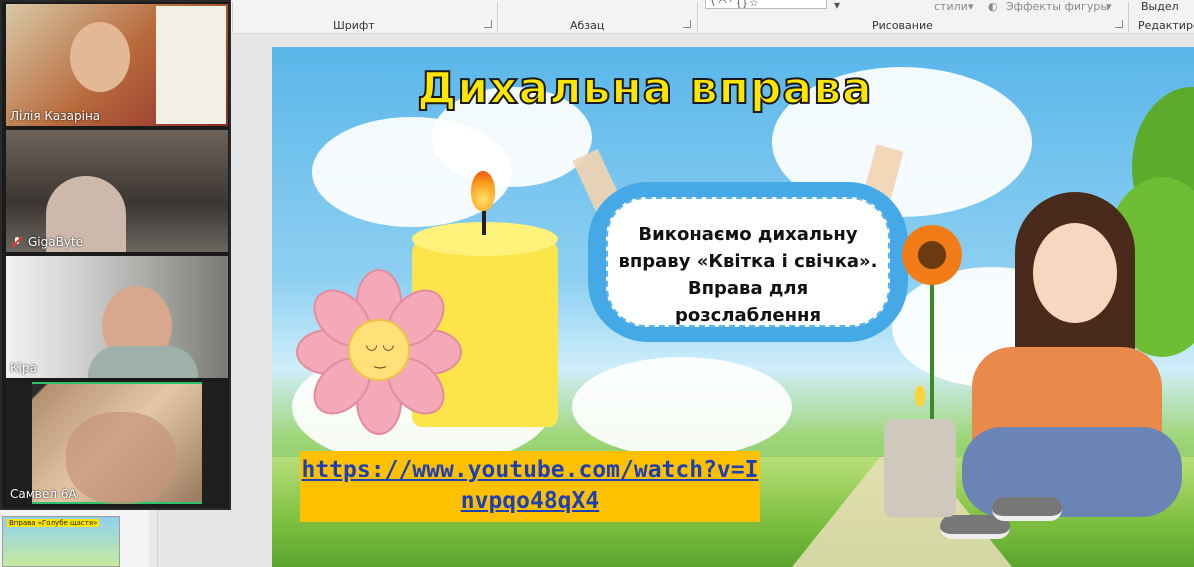 The image size is (1194, 567). I want to click on instruction-line: вправу «Квітка і свічка»., so click(748, 261).